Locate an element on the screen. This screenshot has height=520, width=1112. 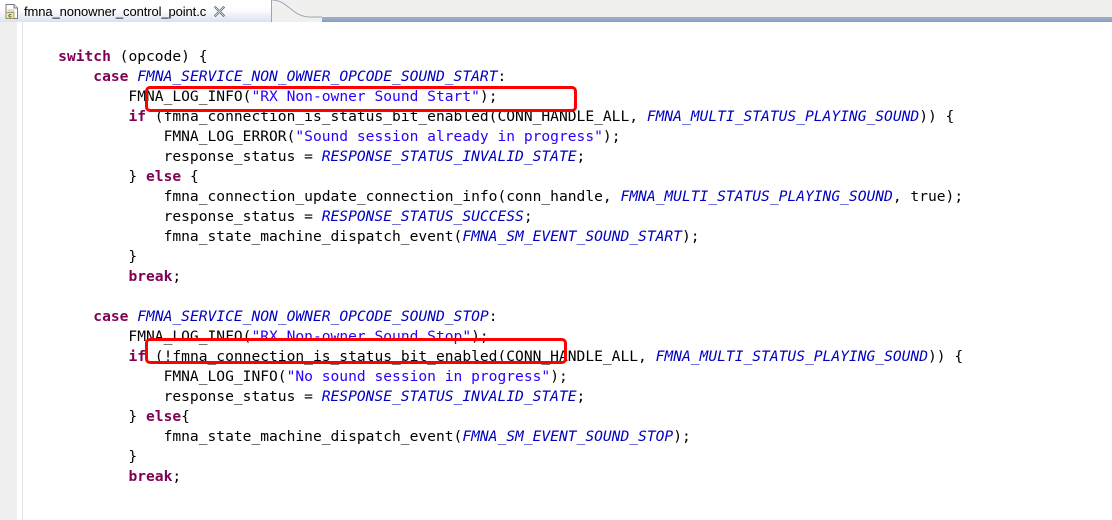
code-line: } else{ is located at coordinates (567, 417).